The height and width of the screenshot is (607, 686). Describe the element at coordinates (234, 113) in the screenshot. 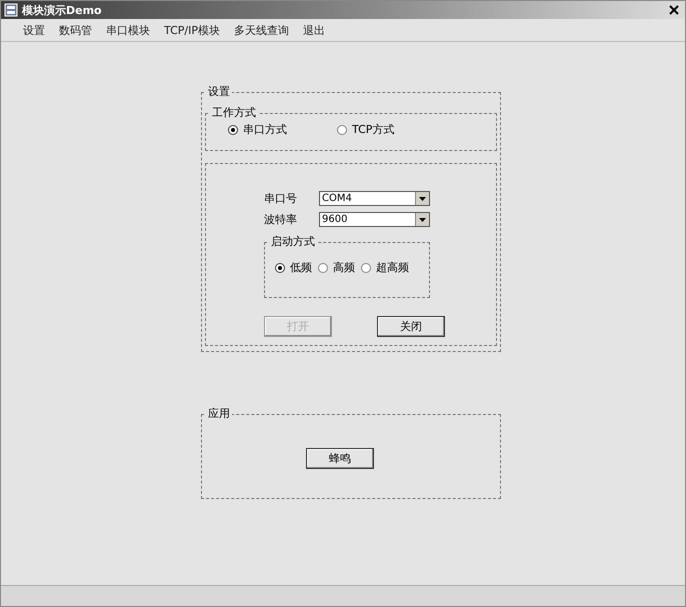

I see `group-title: 工作方式` at that location.